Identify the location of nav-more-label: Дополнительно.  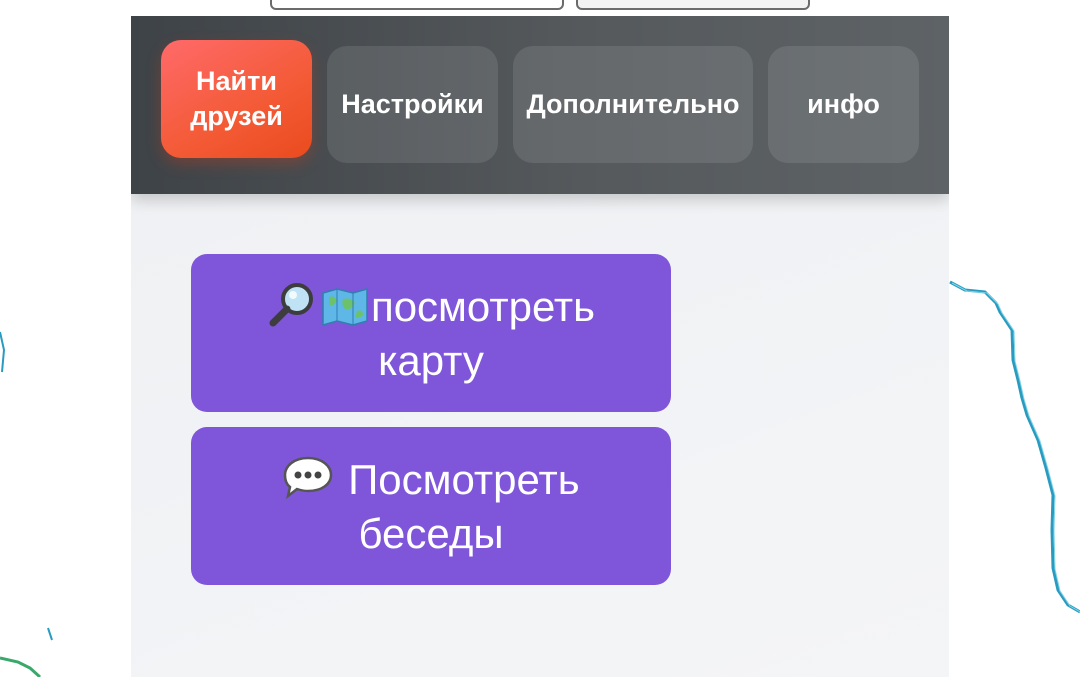
(633, 104).